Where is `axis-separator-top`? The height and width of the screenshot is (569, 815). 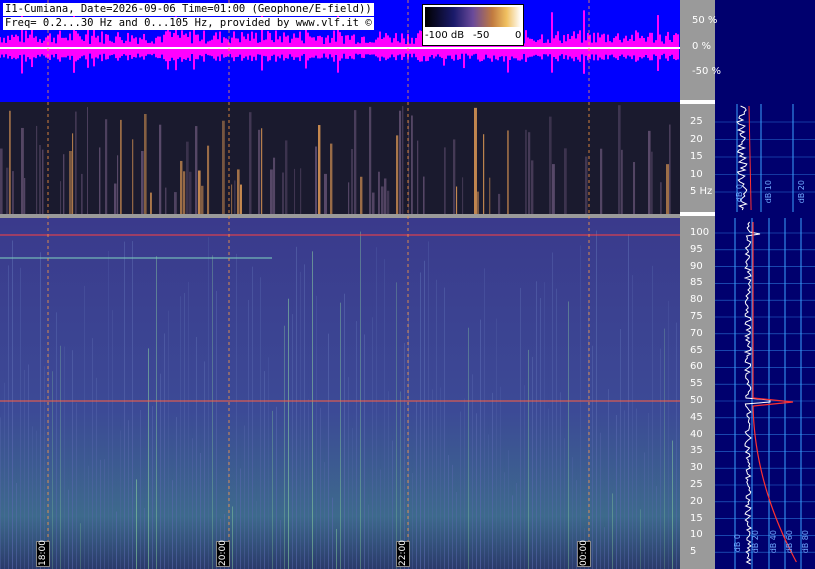 axis-separator-top is located at coordinates (697, 102).